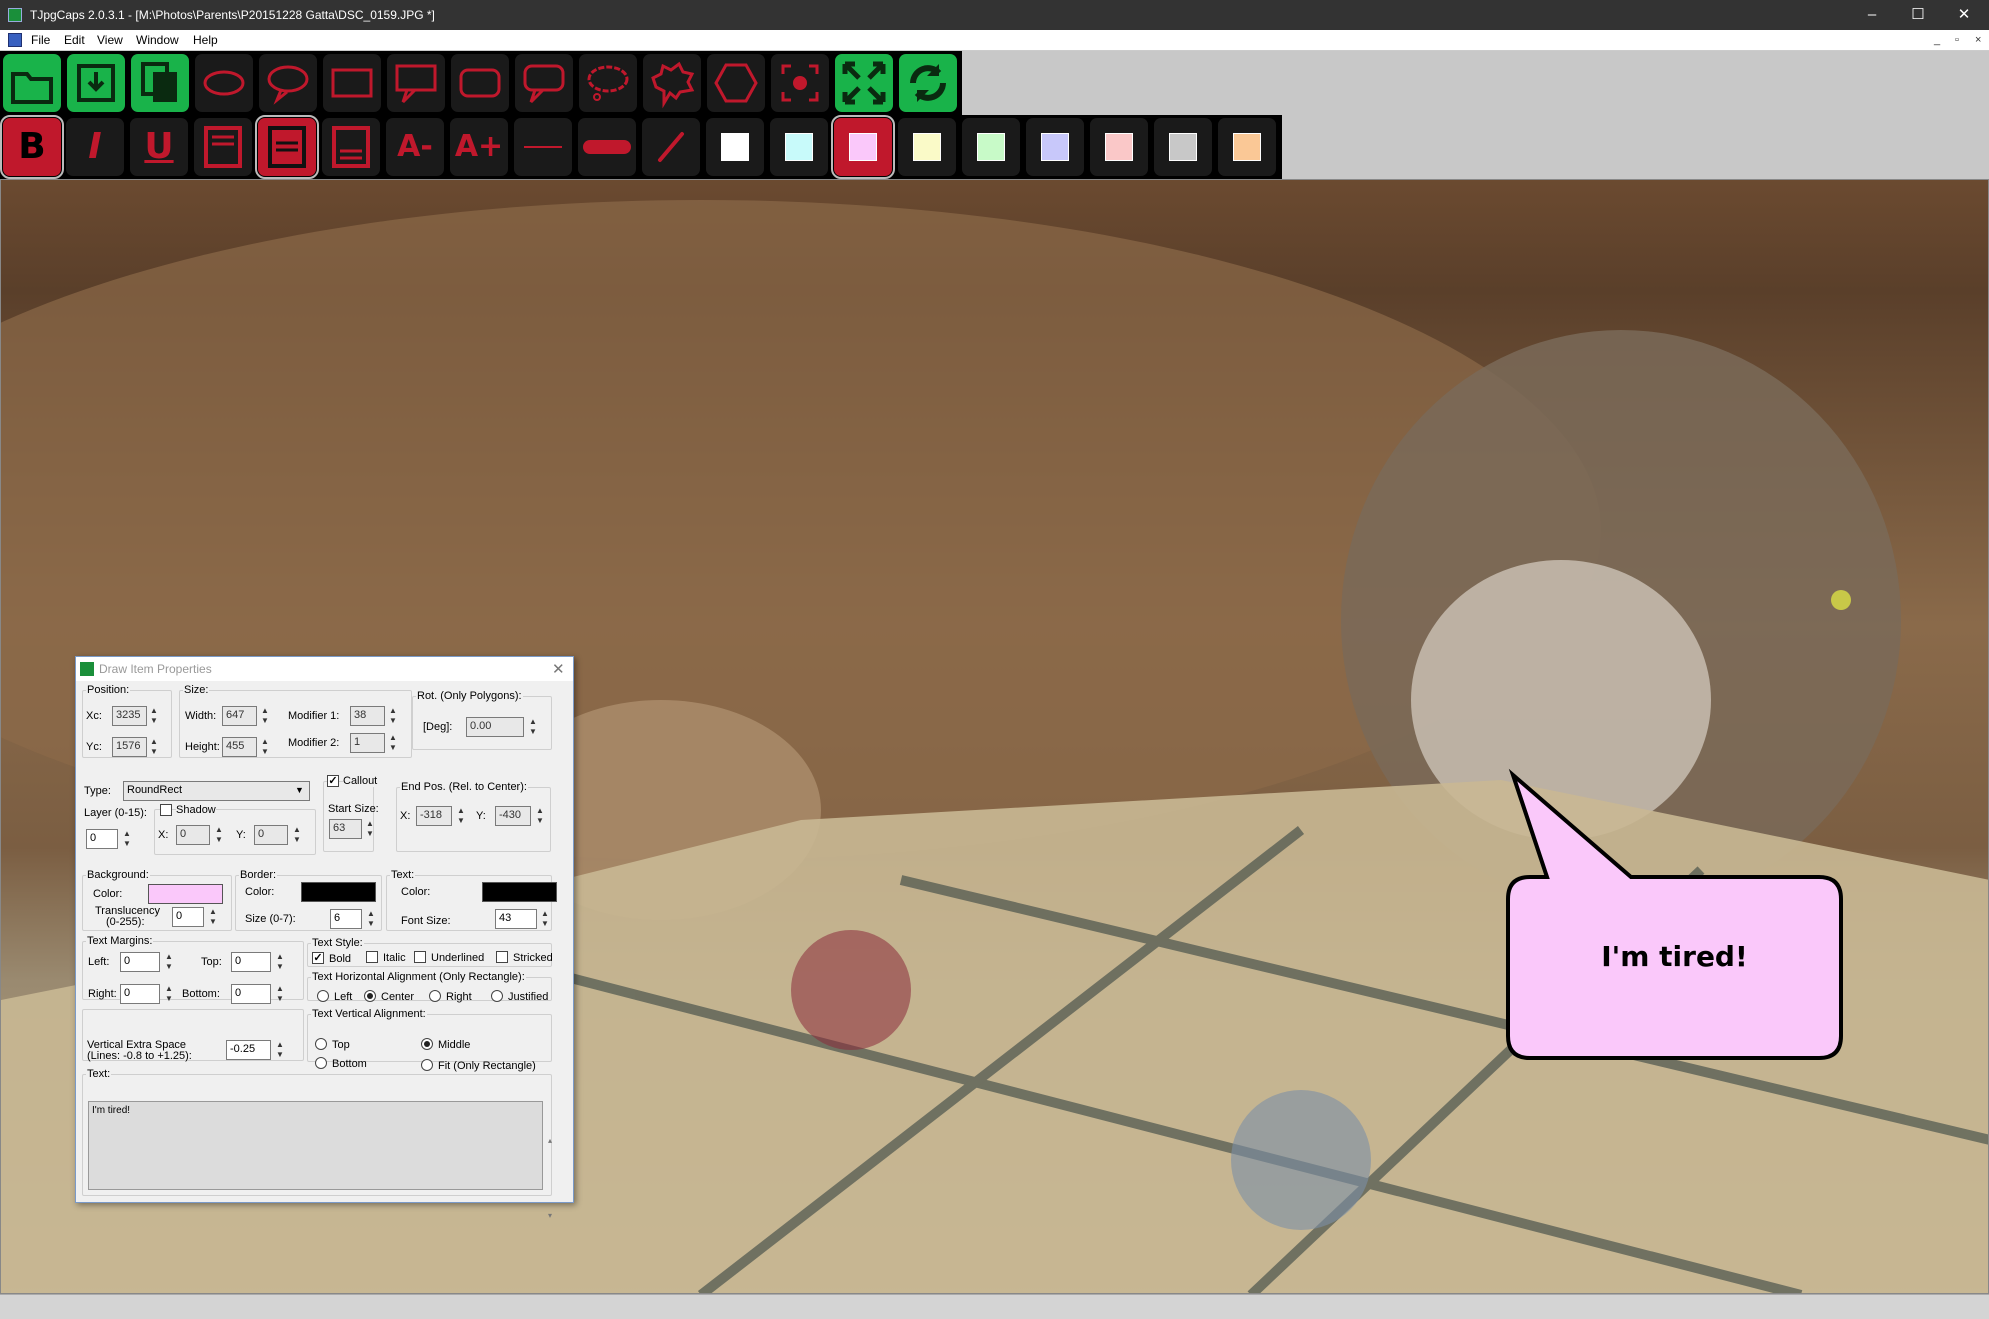 Image resolution: width=1989 pixels, height=1319 pixels. I want to click on width-spin: ▲ ▼, so click(265, 716).